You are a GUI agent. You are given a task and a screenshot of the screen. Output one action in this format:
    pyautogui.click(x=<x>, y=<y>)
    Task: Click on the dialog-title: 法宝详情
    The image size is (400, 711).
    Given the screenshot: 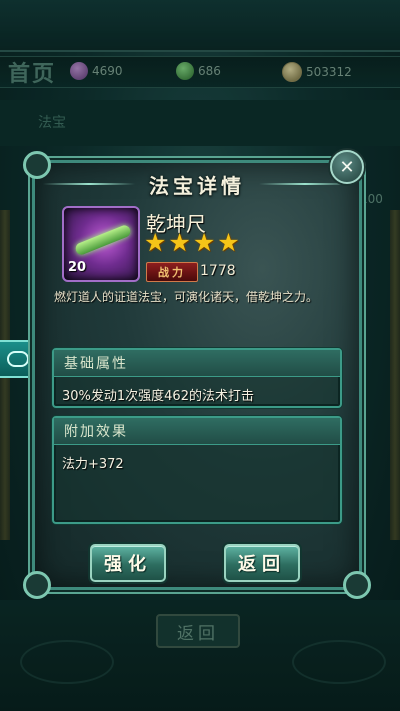 What is the action you would take?
    pyautogui.click(x=197, y=185)
    